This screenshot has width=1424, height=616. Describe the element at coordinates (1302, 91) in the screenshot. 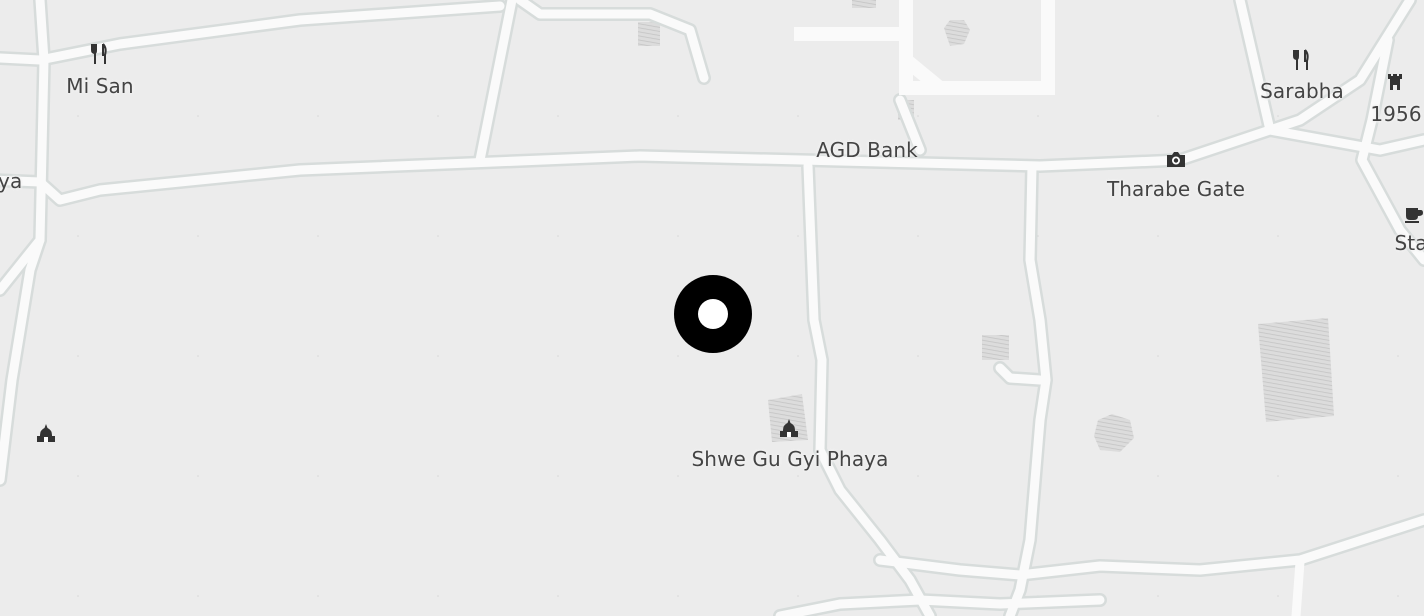

I see `poi-label-sarabha: Sarabha` at that location.